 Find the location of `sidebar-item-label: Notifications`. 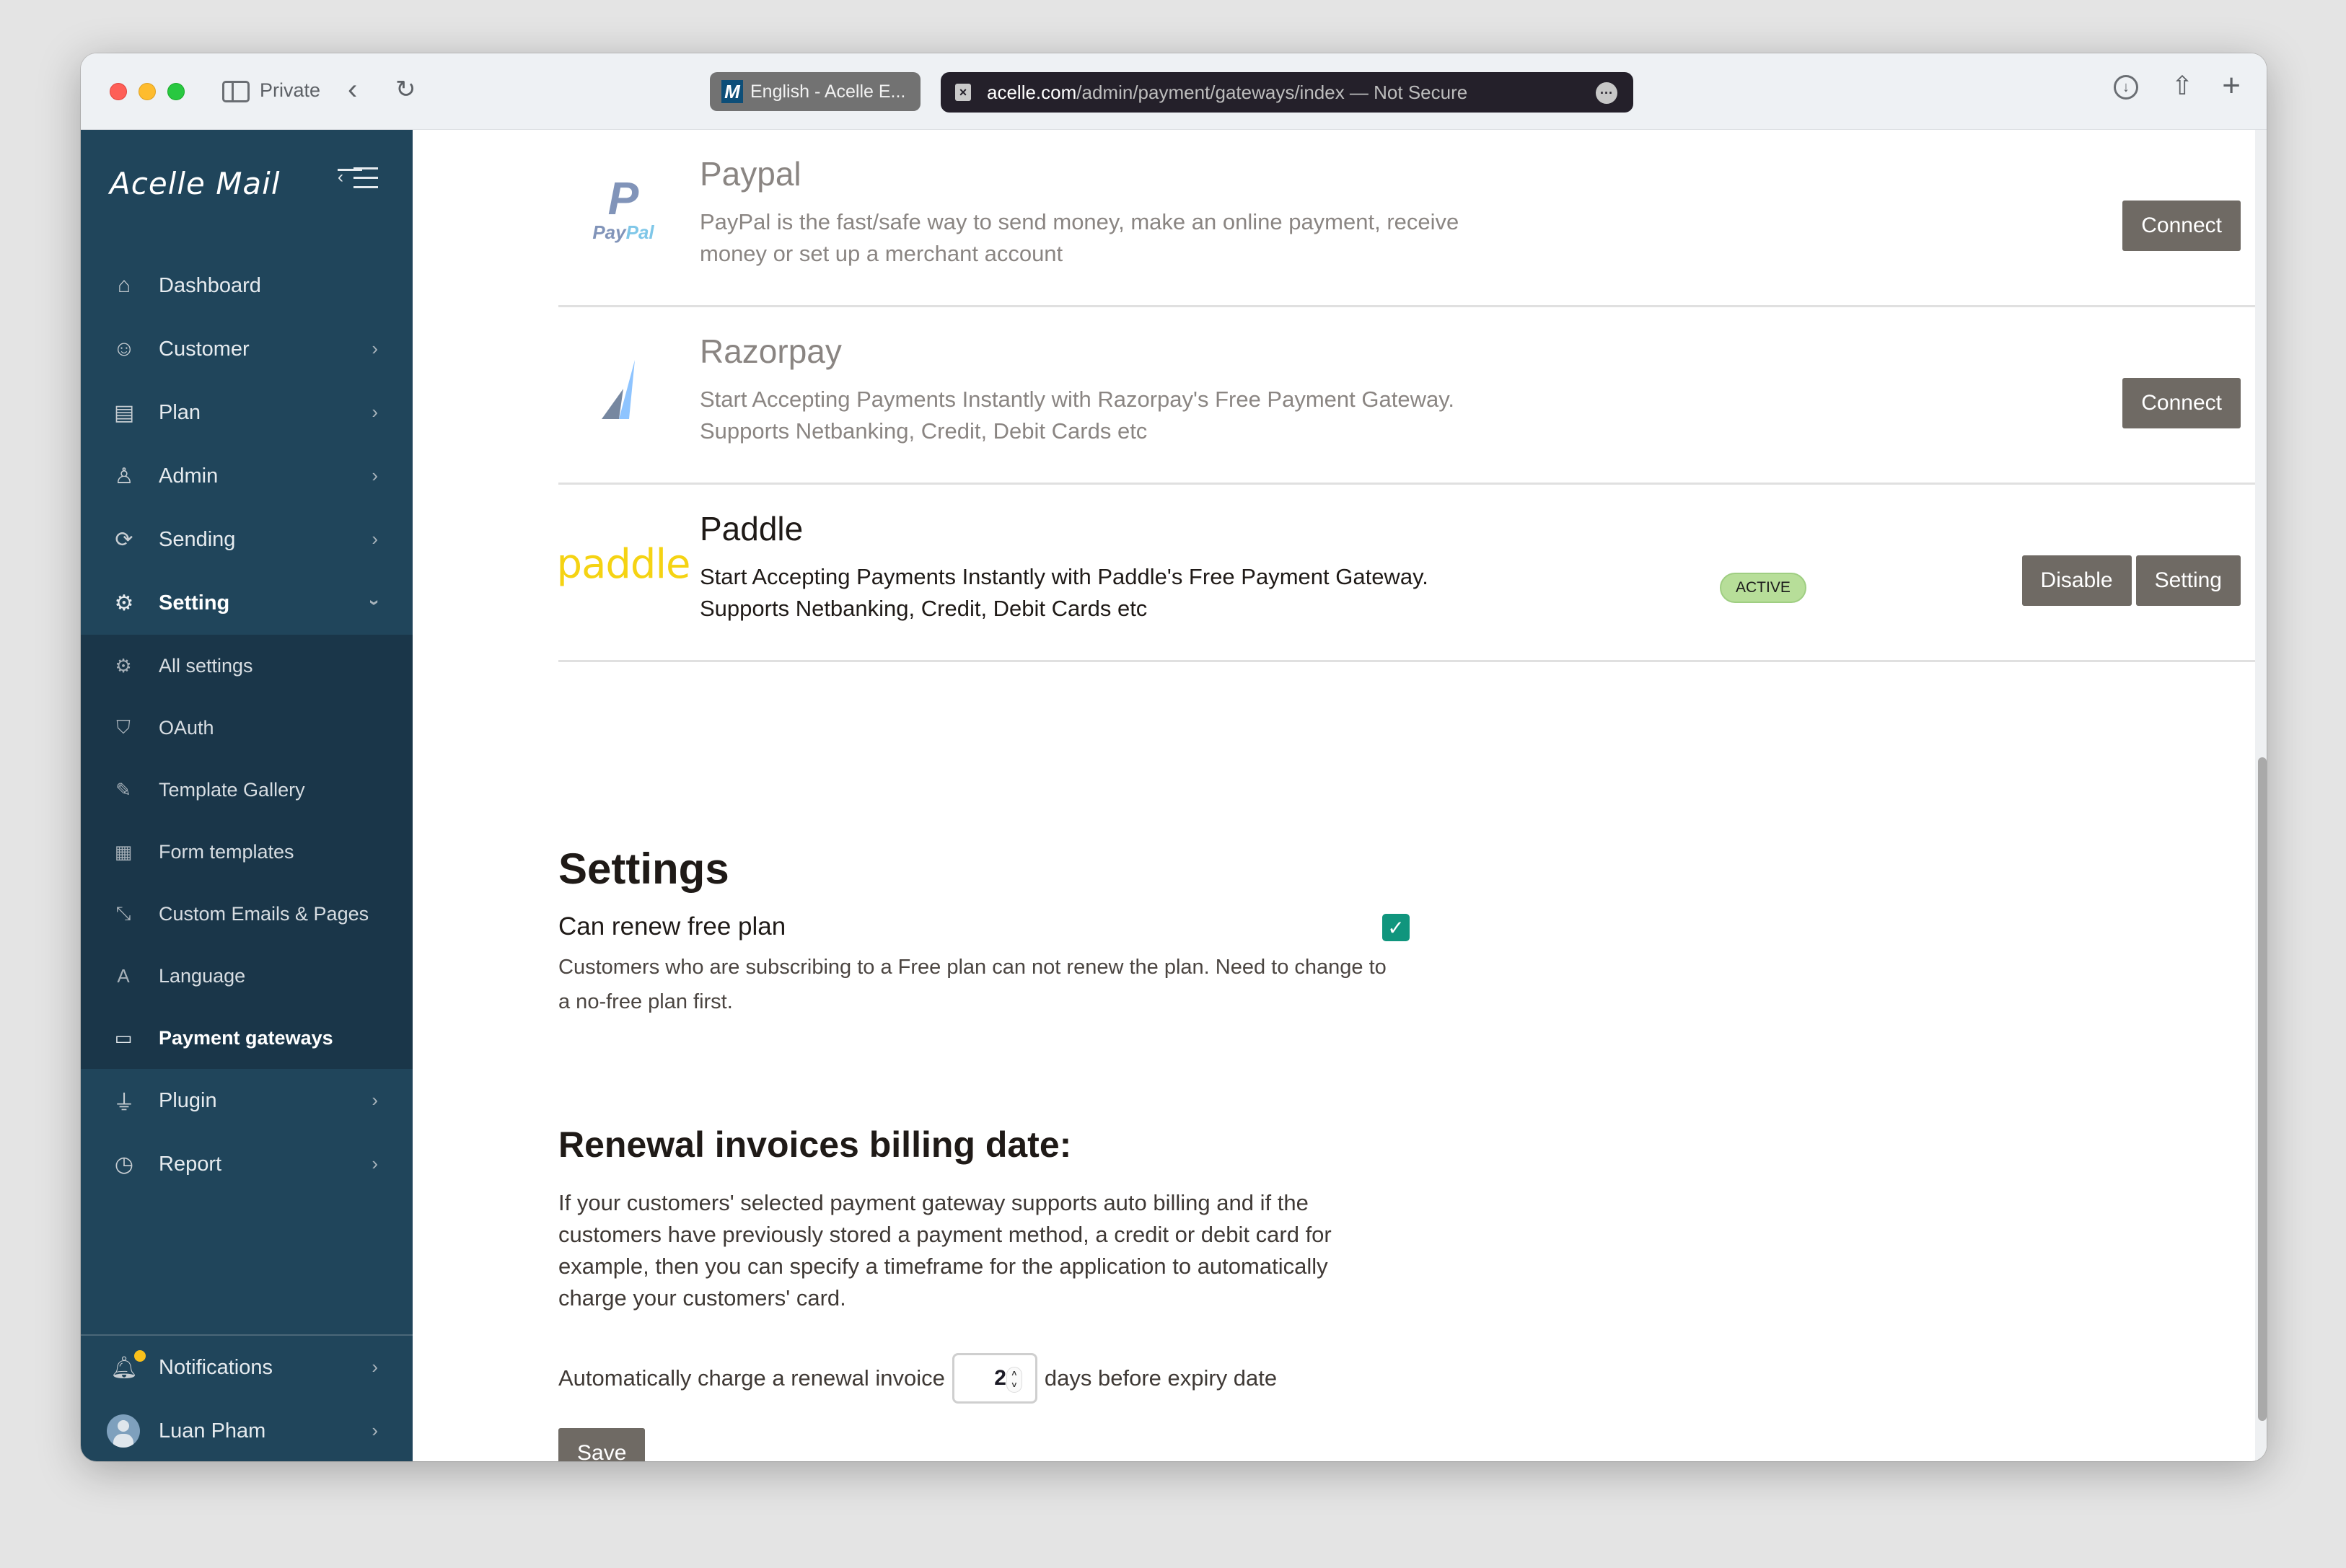

sidebar-item-label: Notifications is located at coordinates (216, 1367).